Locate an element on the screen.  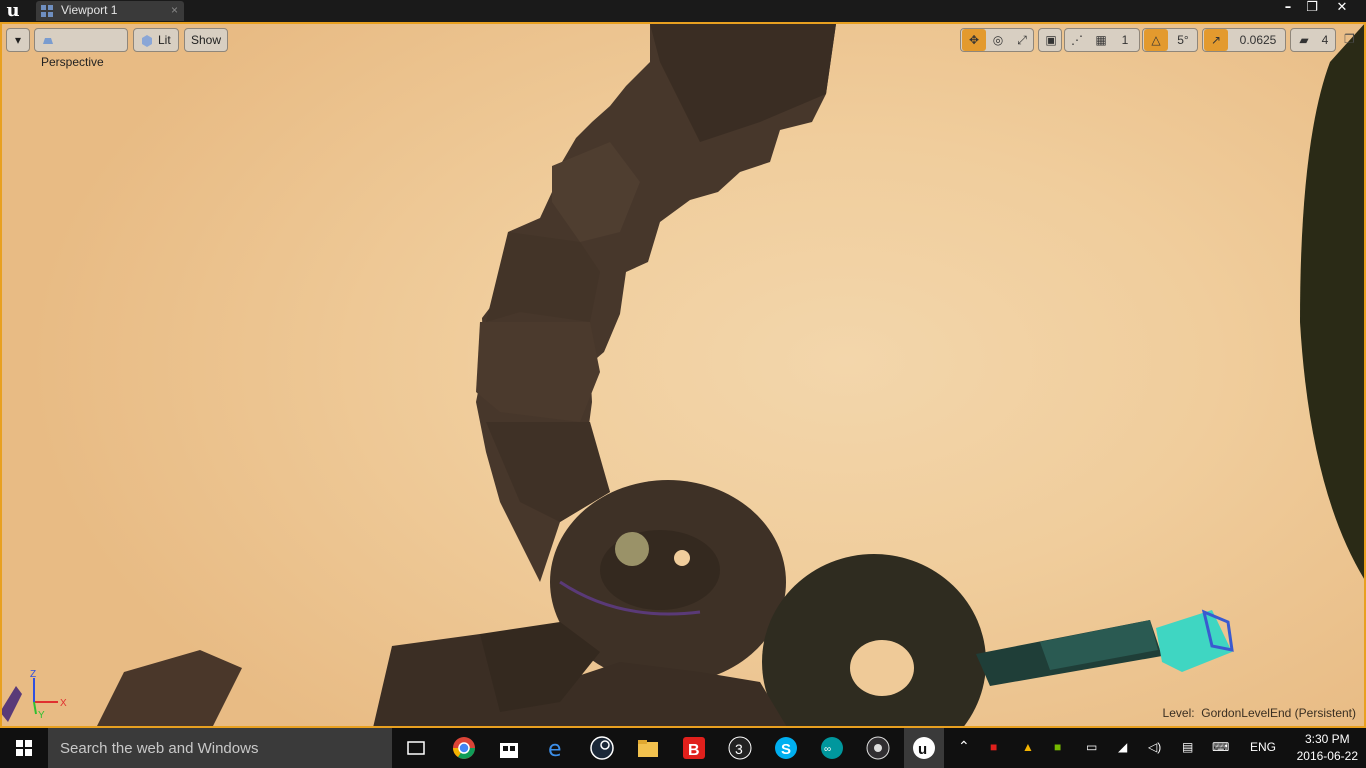
viewport-grid-icon is located at coordinates (47, 11).